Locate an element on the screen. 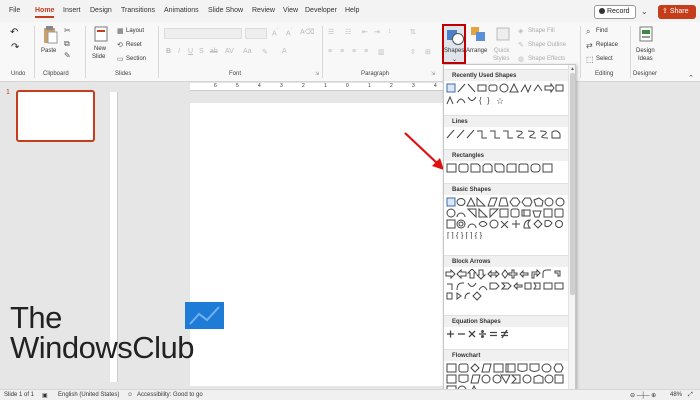  paste-icon is located at coordinates (50, 35).